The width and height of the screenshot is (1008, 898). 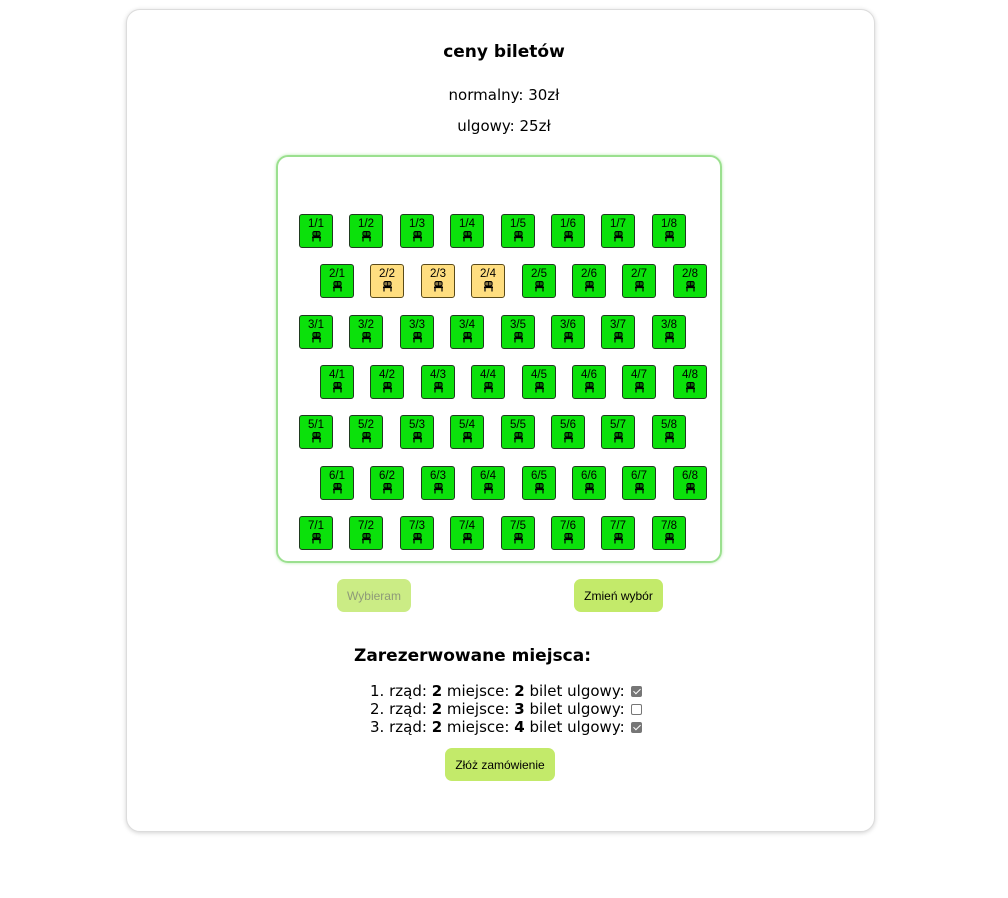 I want to click on seat-3-5: 3/5, so click(x=518, y=332).